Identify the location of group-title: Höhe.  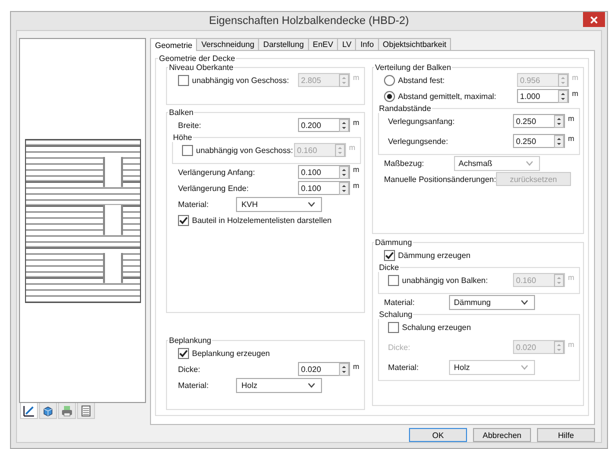
(183, 137).